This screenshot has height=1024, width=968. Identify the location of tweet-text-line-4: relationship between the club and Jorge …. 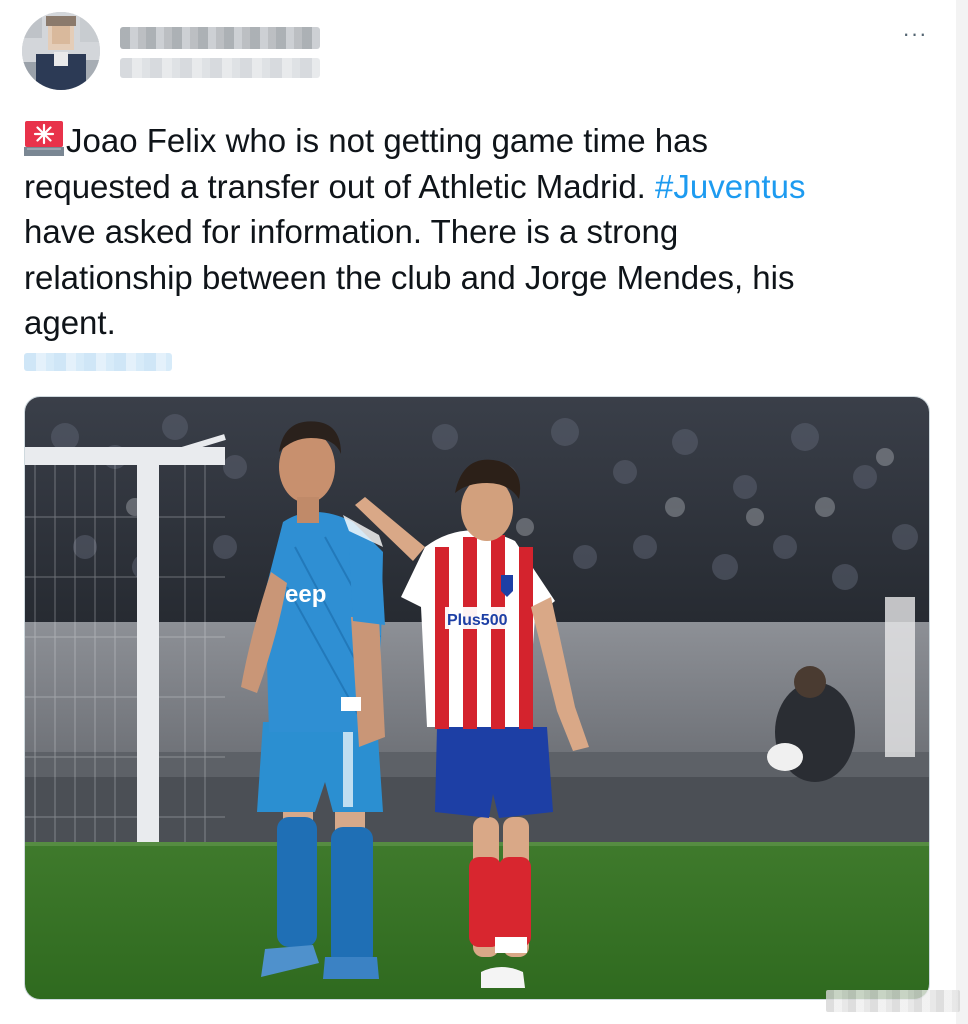
(409, 277).